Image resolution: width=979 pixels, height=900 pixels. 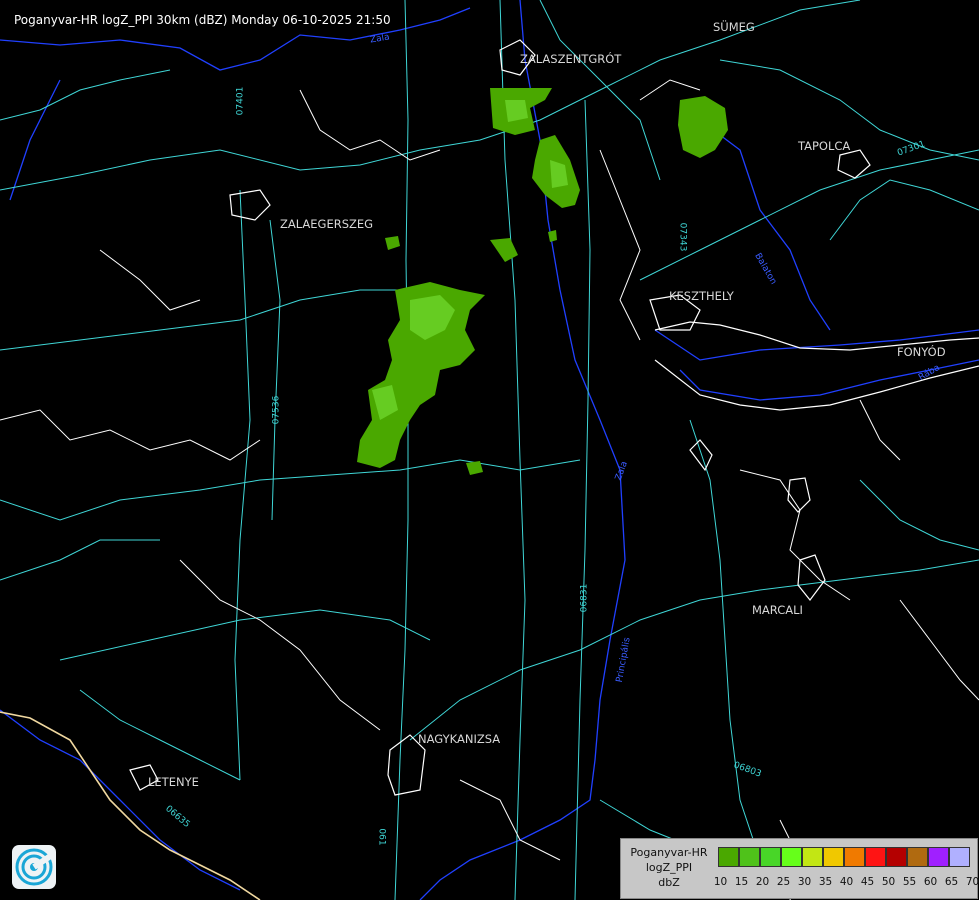 I want to click on city-label-tapolca: TAPOLCA, so click(x=824, y=146).